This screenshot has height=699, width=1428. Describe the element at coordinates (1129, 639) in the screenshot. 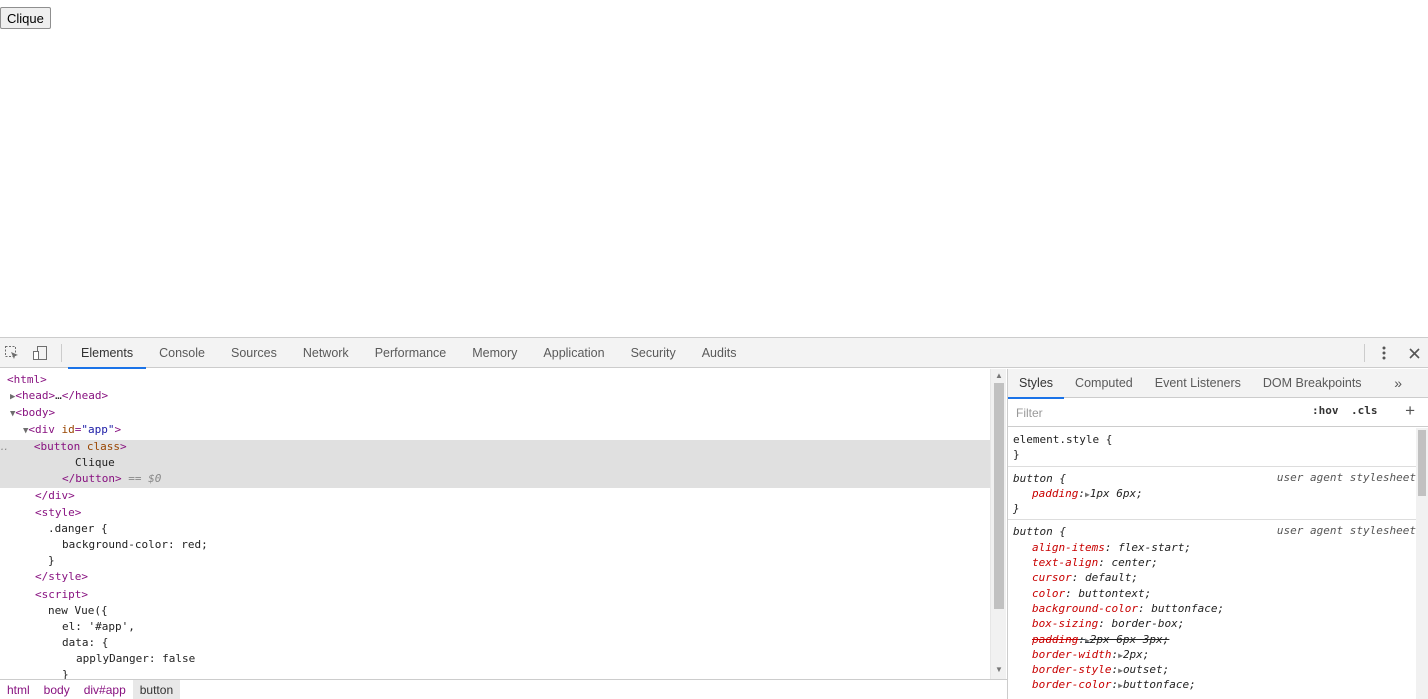

I see `property-value: 2px 6px 3px;` at that location.